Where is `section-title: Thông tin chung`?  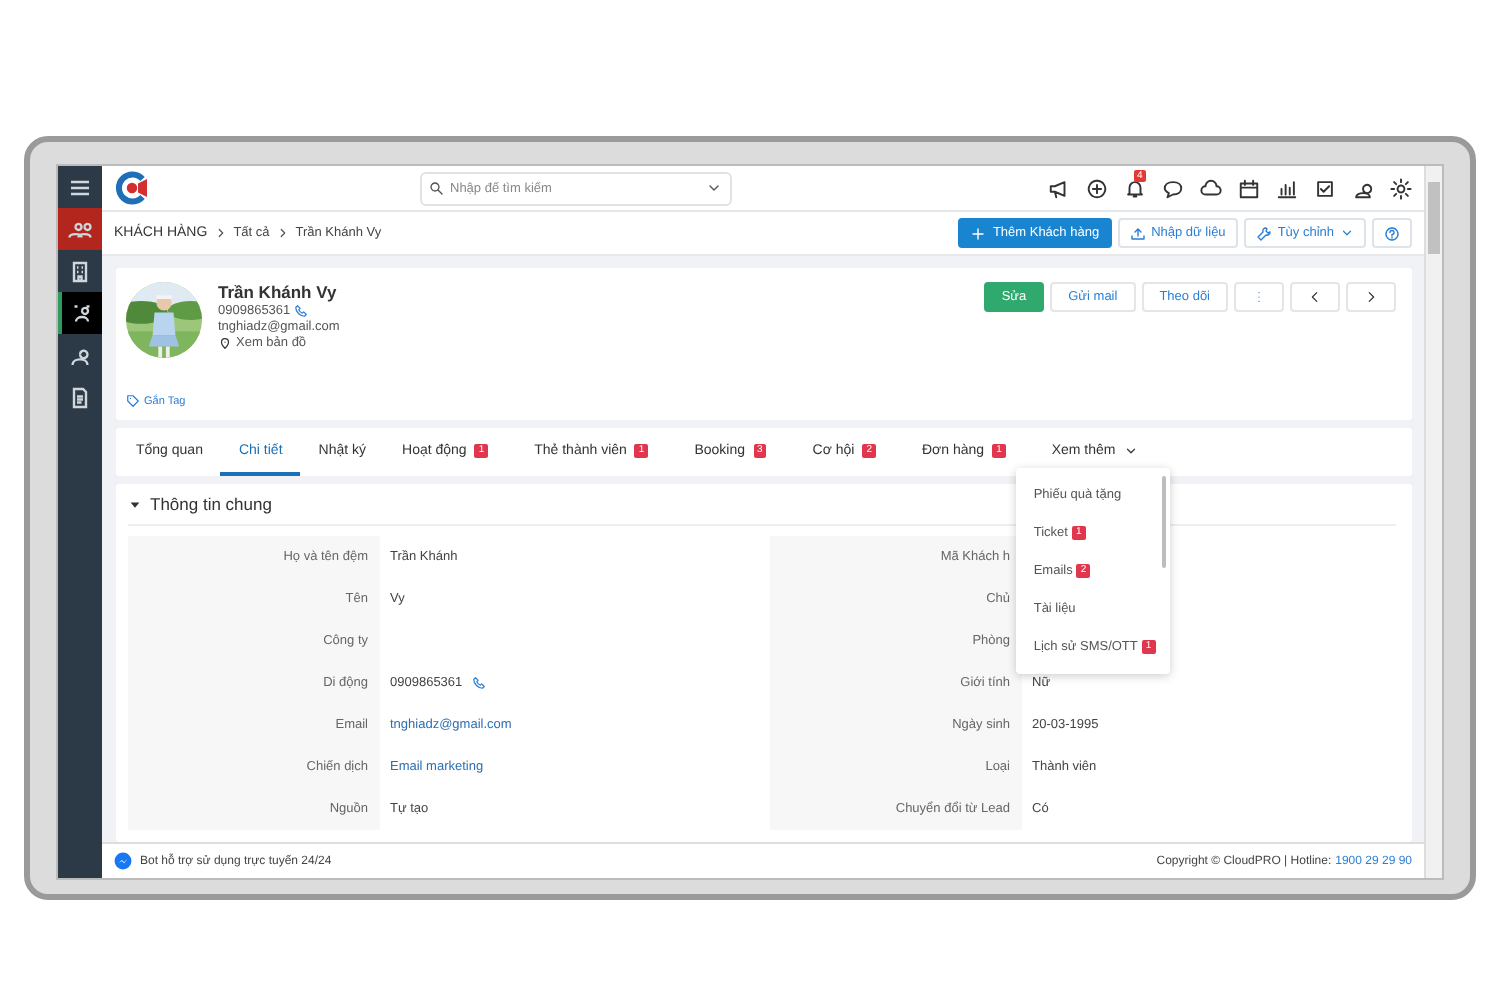 section-title: Thông tin chung is located at coordinates (211, 504).